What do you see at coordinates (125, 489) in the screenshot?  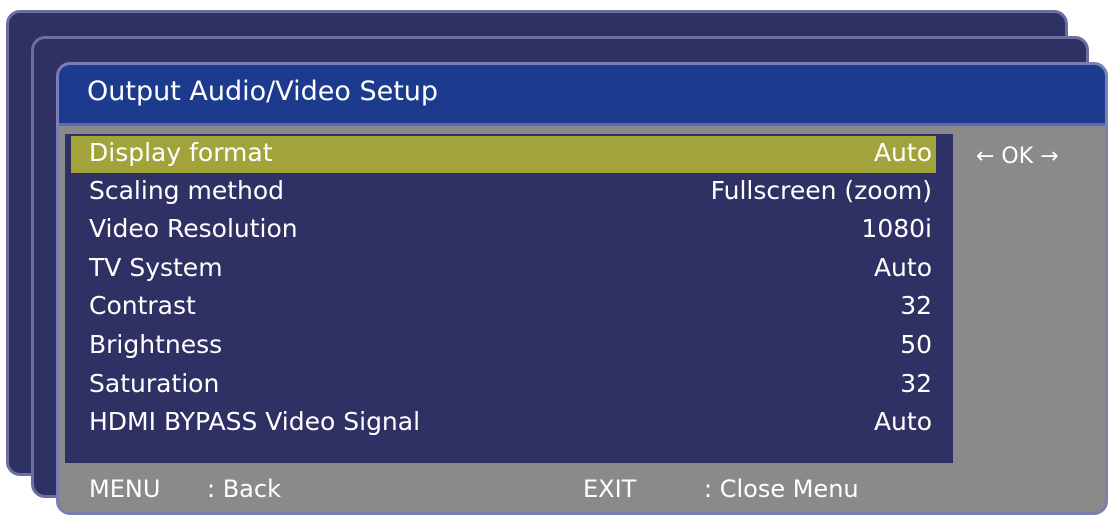 I see `footer-menu-key: MENU` at bounding box center [125, 489].